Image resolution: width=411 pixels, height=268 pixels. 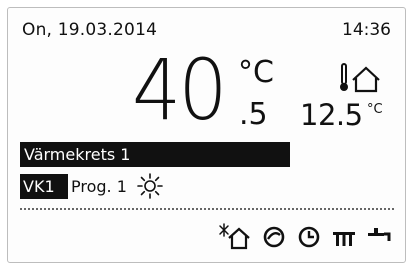 I want to click on room-temperature-unit: °C, so click(x=256, y=72).